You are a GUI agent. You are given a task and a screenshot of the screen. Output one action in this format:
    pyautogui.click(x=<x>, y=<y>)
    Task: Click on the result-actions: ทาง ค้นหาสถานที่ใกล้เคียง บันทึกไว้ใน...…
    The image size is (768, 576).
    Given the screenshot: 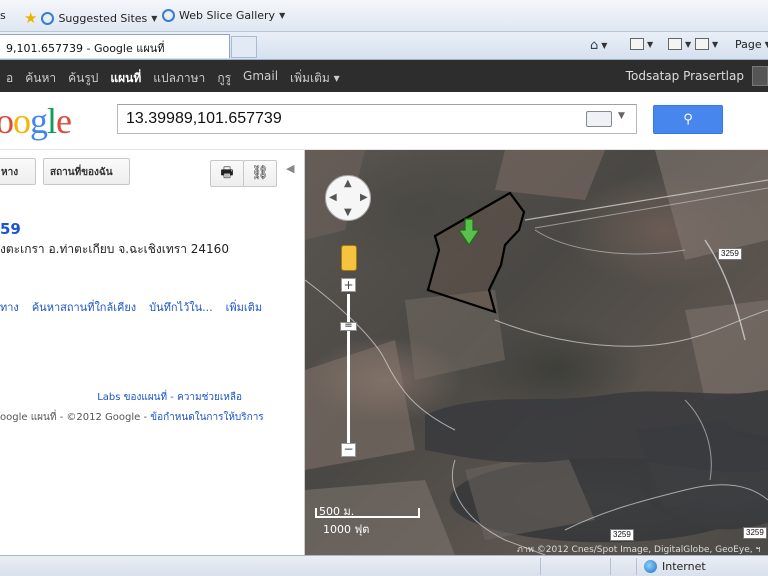 What is the action you would take?
    pyautogui.click(x=137, y=307)
    